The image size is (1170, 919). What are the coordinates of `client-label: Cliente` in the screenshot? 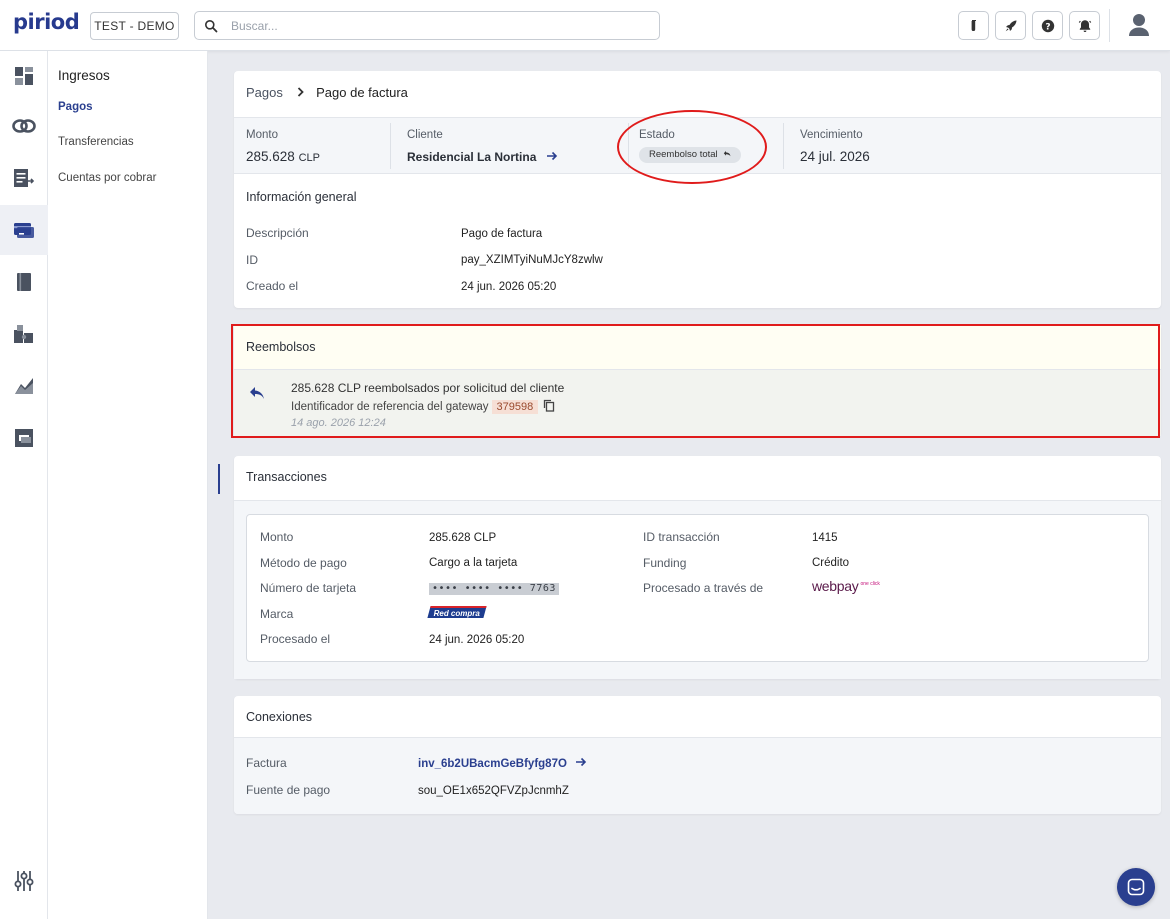 It's located at (425, 135).